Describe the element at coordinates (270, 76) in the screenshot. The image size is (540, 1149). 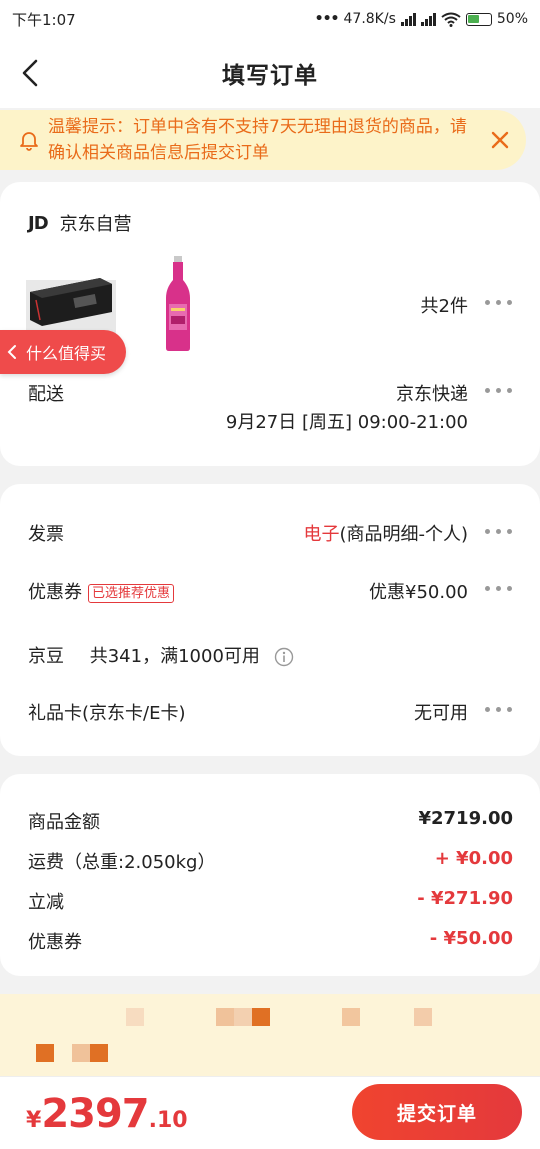
I see `page-title: 填写订单` at that location.